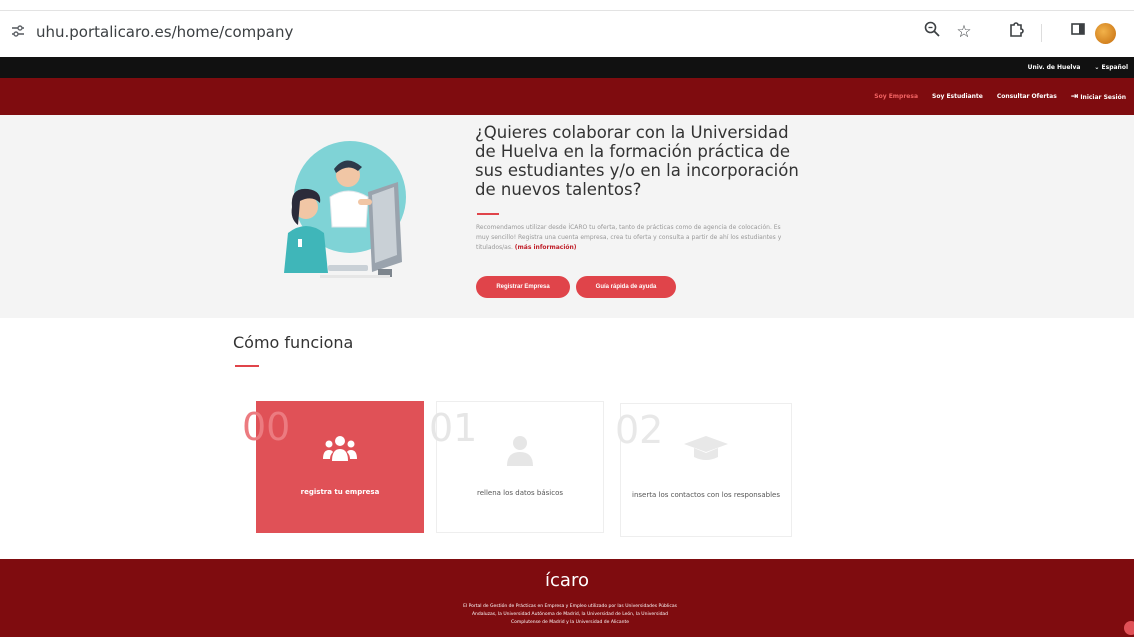 This screenshot has height=637, width=1134. Describe the element at coordinates (1114, 67) in the screenshot. I see `language-select-value: Español` at that location.